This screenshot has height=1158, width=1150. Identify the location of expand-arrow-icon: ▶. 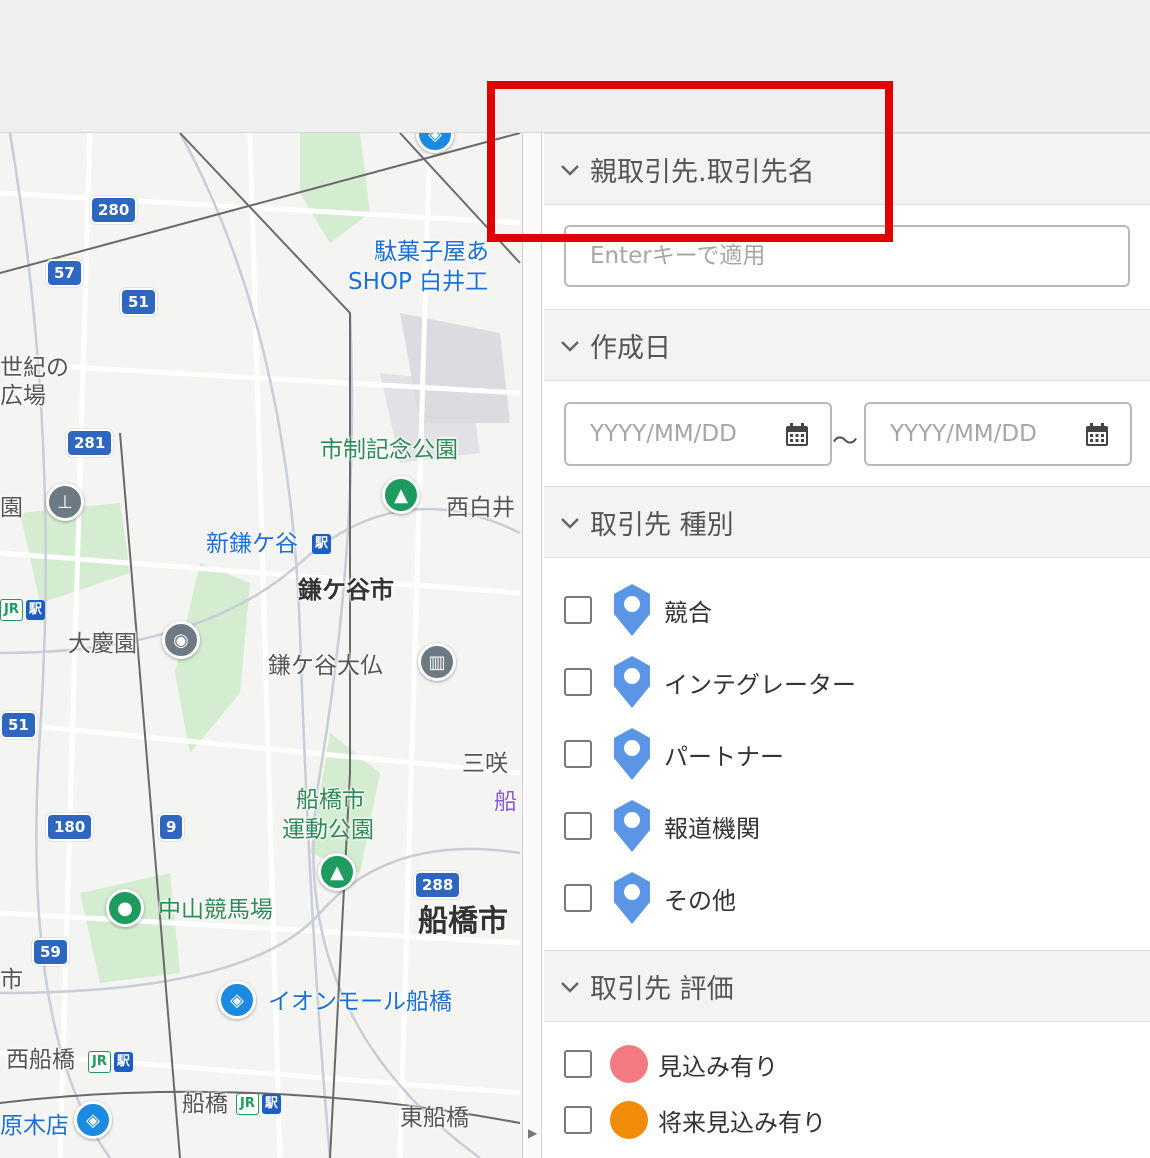
(532, 1133).